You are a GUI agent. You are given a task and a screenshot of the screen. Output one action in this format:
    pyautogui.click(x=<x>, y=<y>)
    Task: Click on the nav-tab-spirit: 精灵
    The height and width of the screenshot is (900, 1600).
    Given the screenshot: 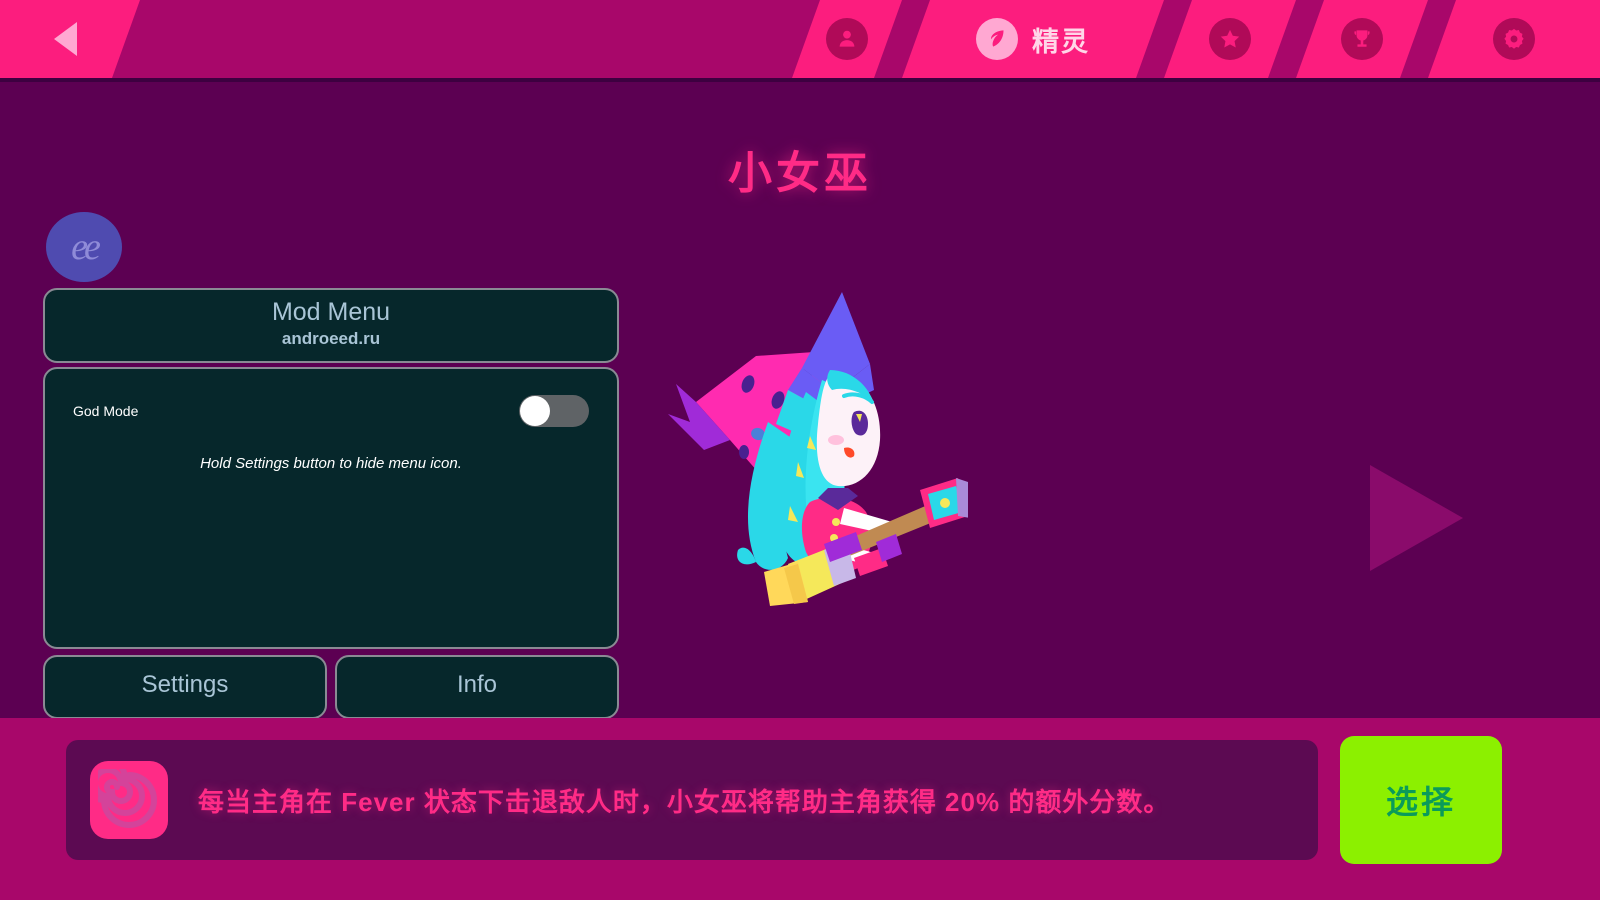 What is the action you would take?
    pyautogui.click(x=1033, y=39)
    